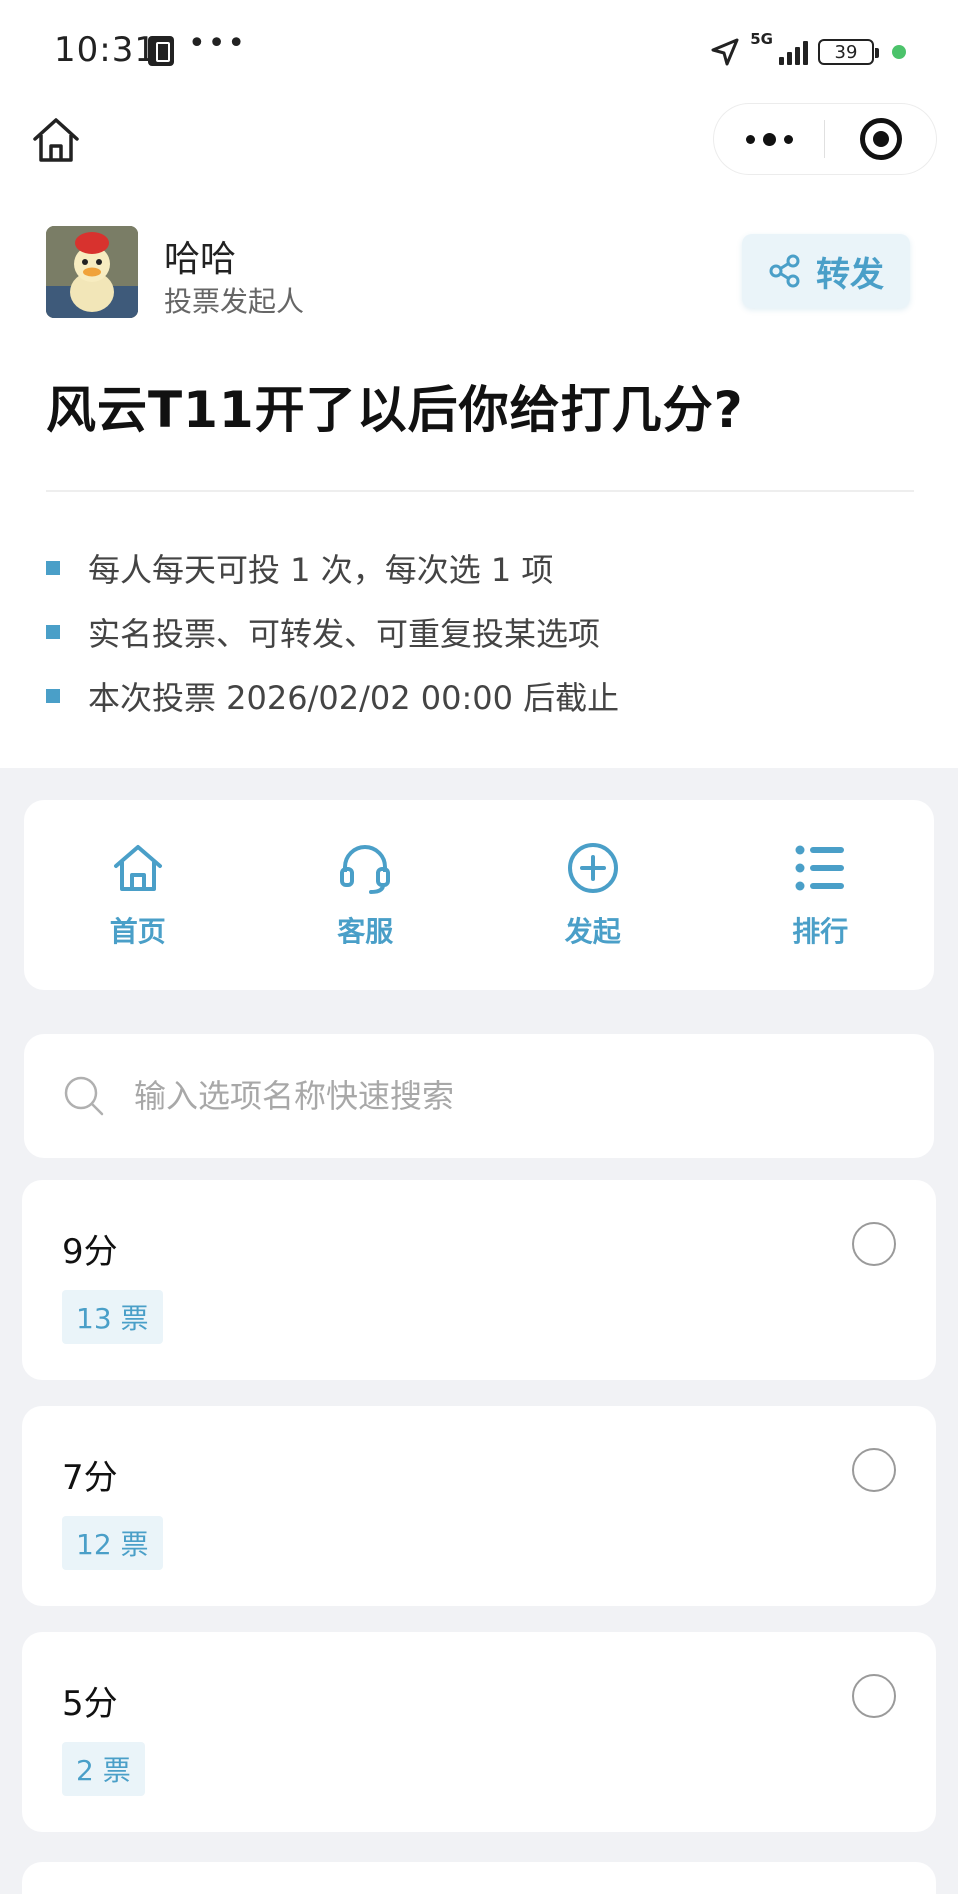  I want to click on battery-icon: 39, so click(848, 52).